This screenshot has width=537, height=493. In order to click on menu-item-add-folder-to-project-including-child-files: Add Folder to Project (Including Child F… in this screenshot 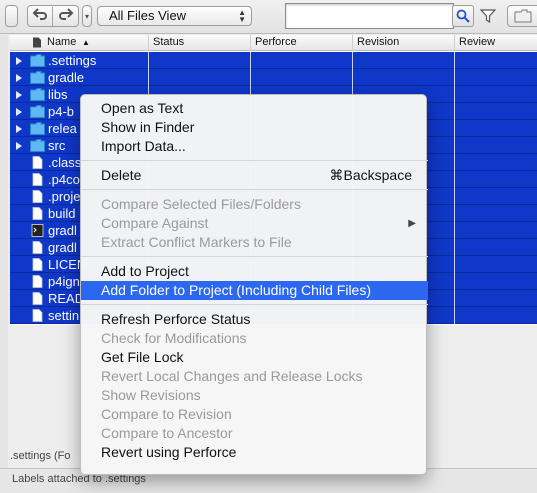, I will do `click(254, 290)`.